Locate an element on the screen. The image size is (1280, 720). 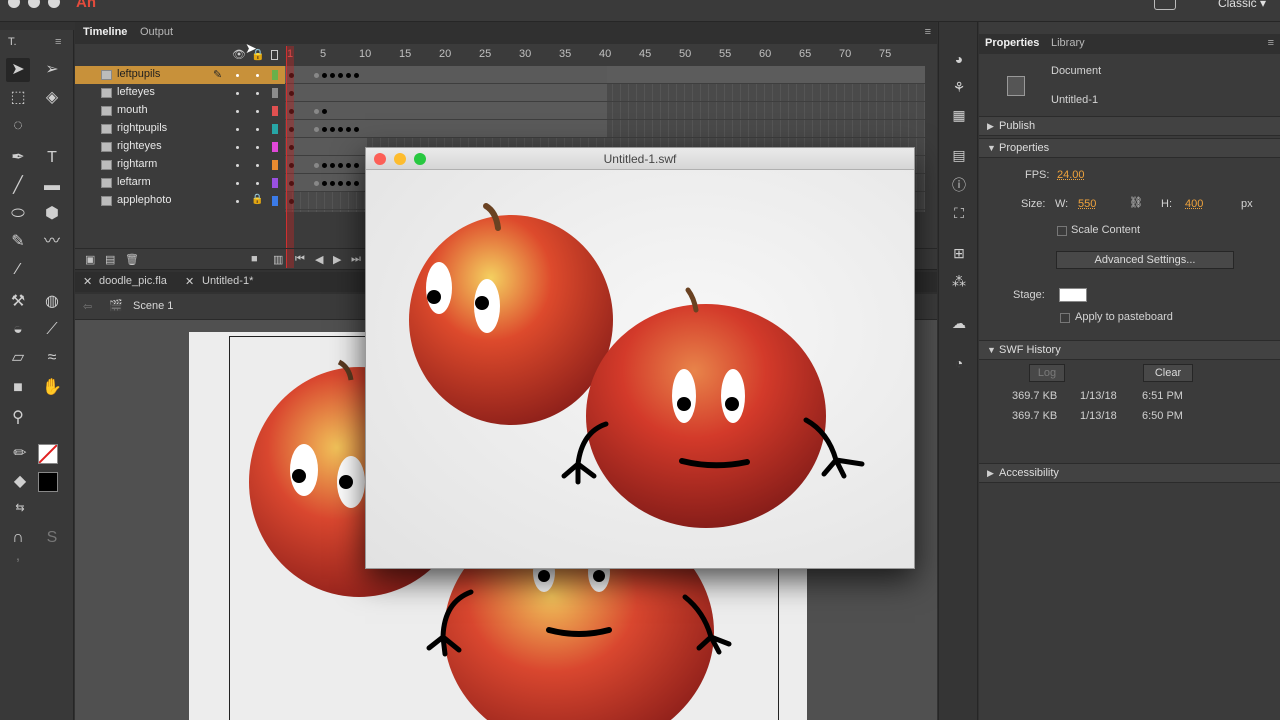
width-value: 550 is located at coordinates (1087, 204).